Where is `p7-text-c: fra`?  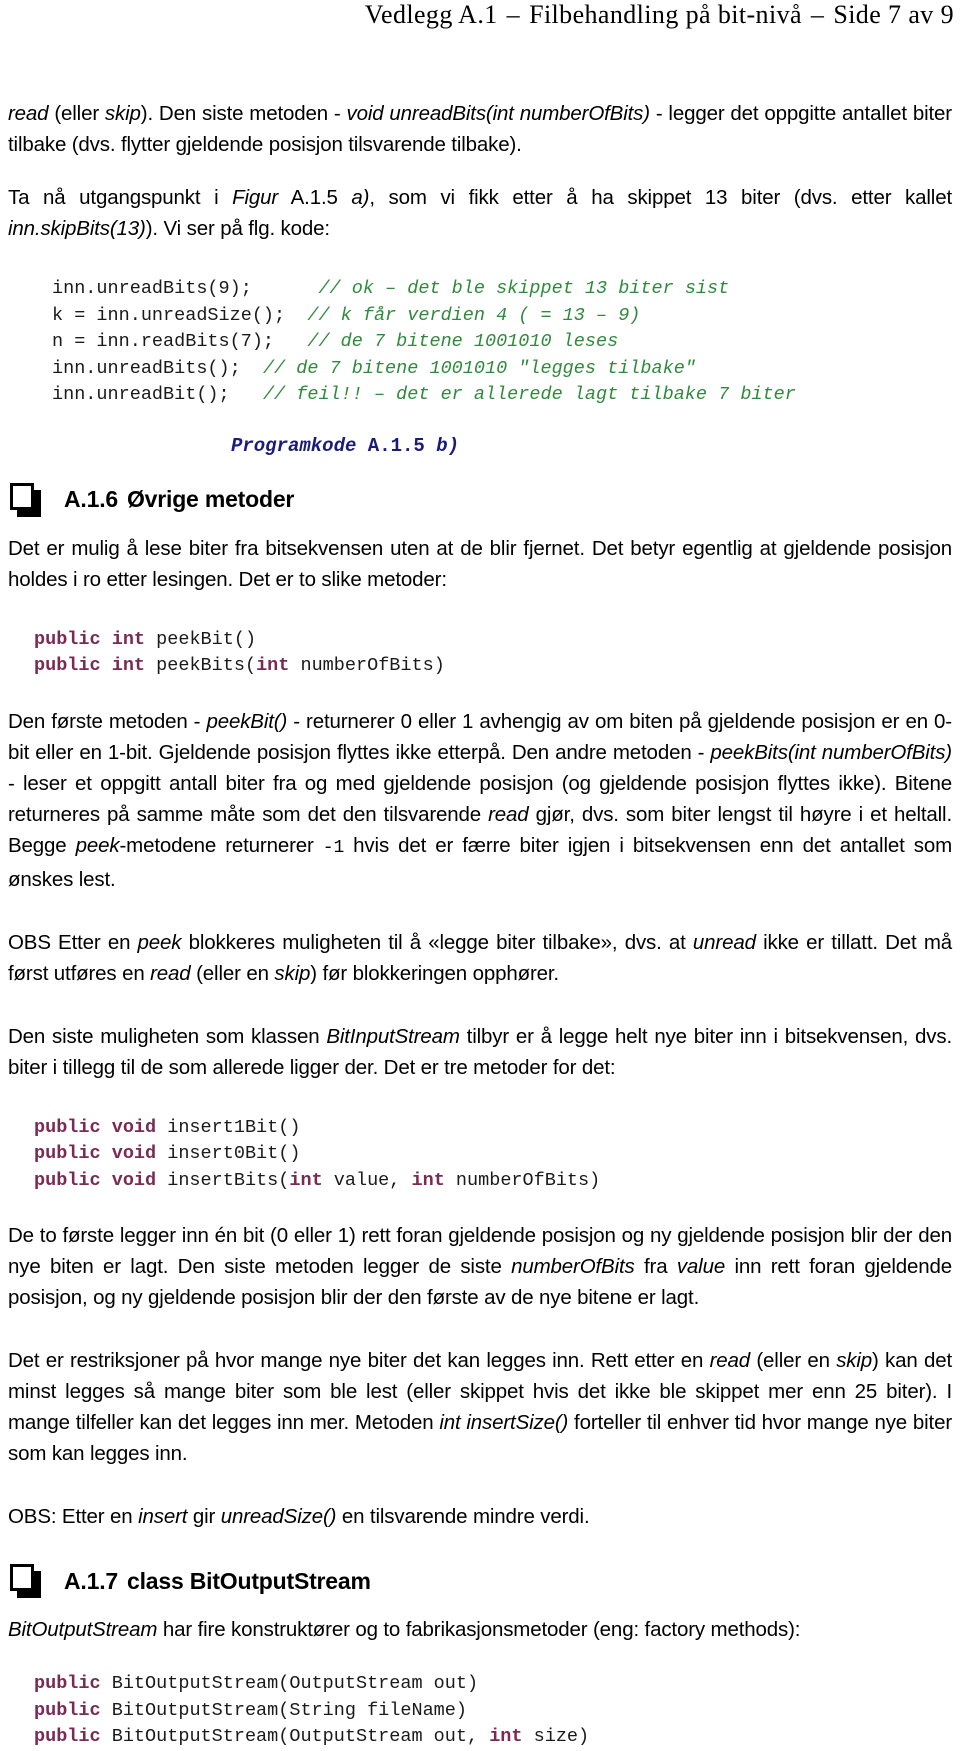
p7-text-c: fra is located at coordinates (655, 1266).